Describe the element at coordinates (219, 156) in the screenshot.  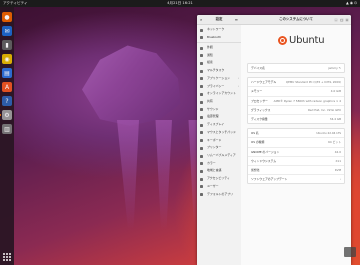
I see `sidebar-item: リムーバブルメディア` at that location.